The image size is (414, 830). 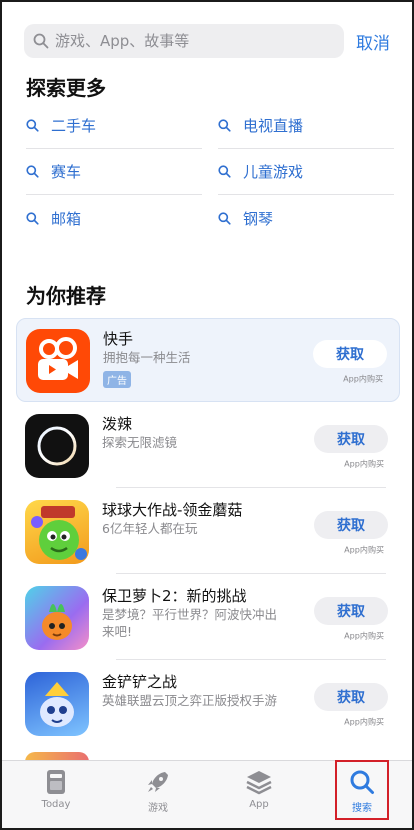 What do you see at coordinates (66, 218) in the screenshot?
I see `explore-item-label: 邮箱` at bounding box center [66, 218].